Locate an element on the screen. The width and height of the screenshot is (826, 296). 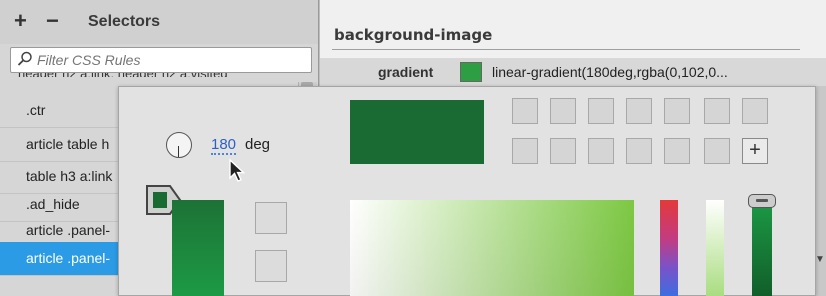
selector-label: .ctr is located at coordinates (36, 110).